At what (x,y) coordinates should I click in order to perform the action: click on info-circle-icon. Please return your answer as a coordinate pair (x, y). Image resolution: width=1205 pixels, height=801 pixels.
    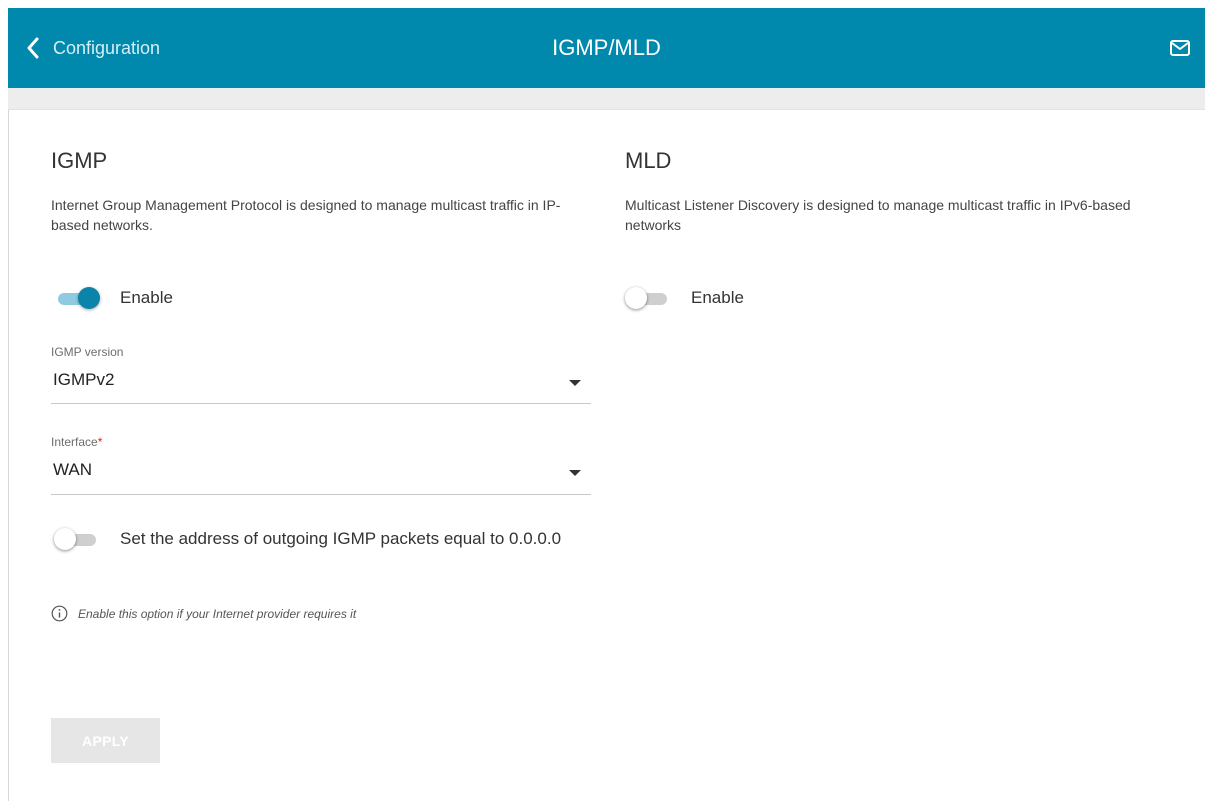
    Looking at the image, I should click on (59, 613).